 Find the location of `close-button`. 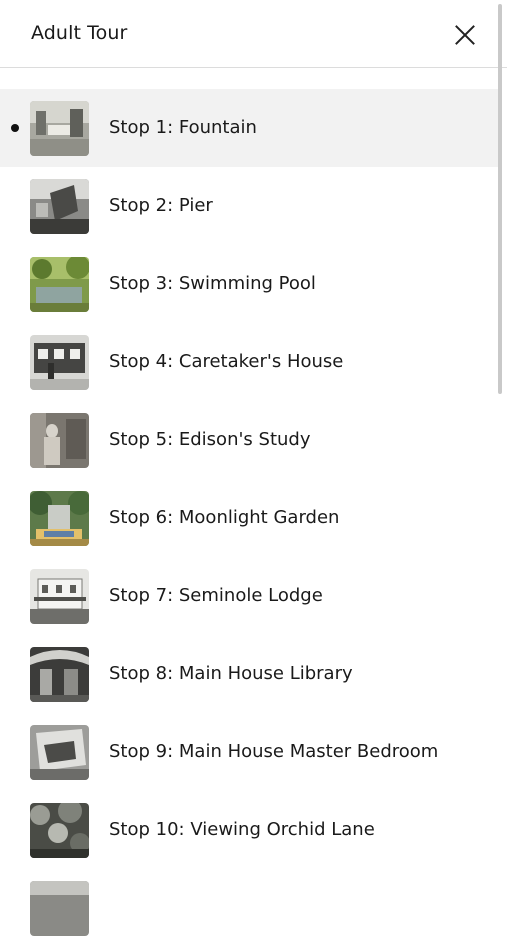

close-button is located at coordinates (465, 35).